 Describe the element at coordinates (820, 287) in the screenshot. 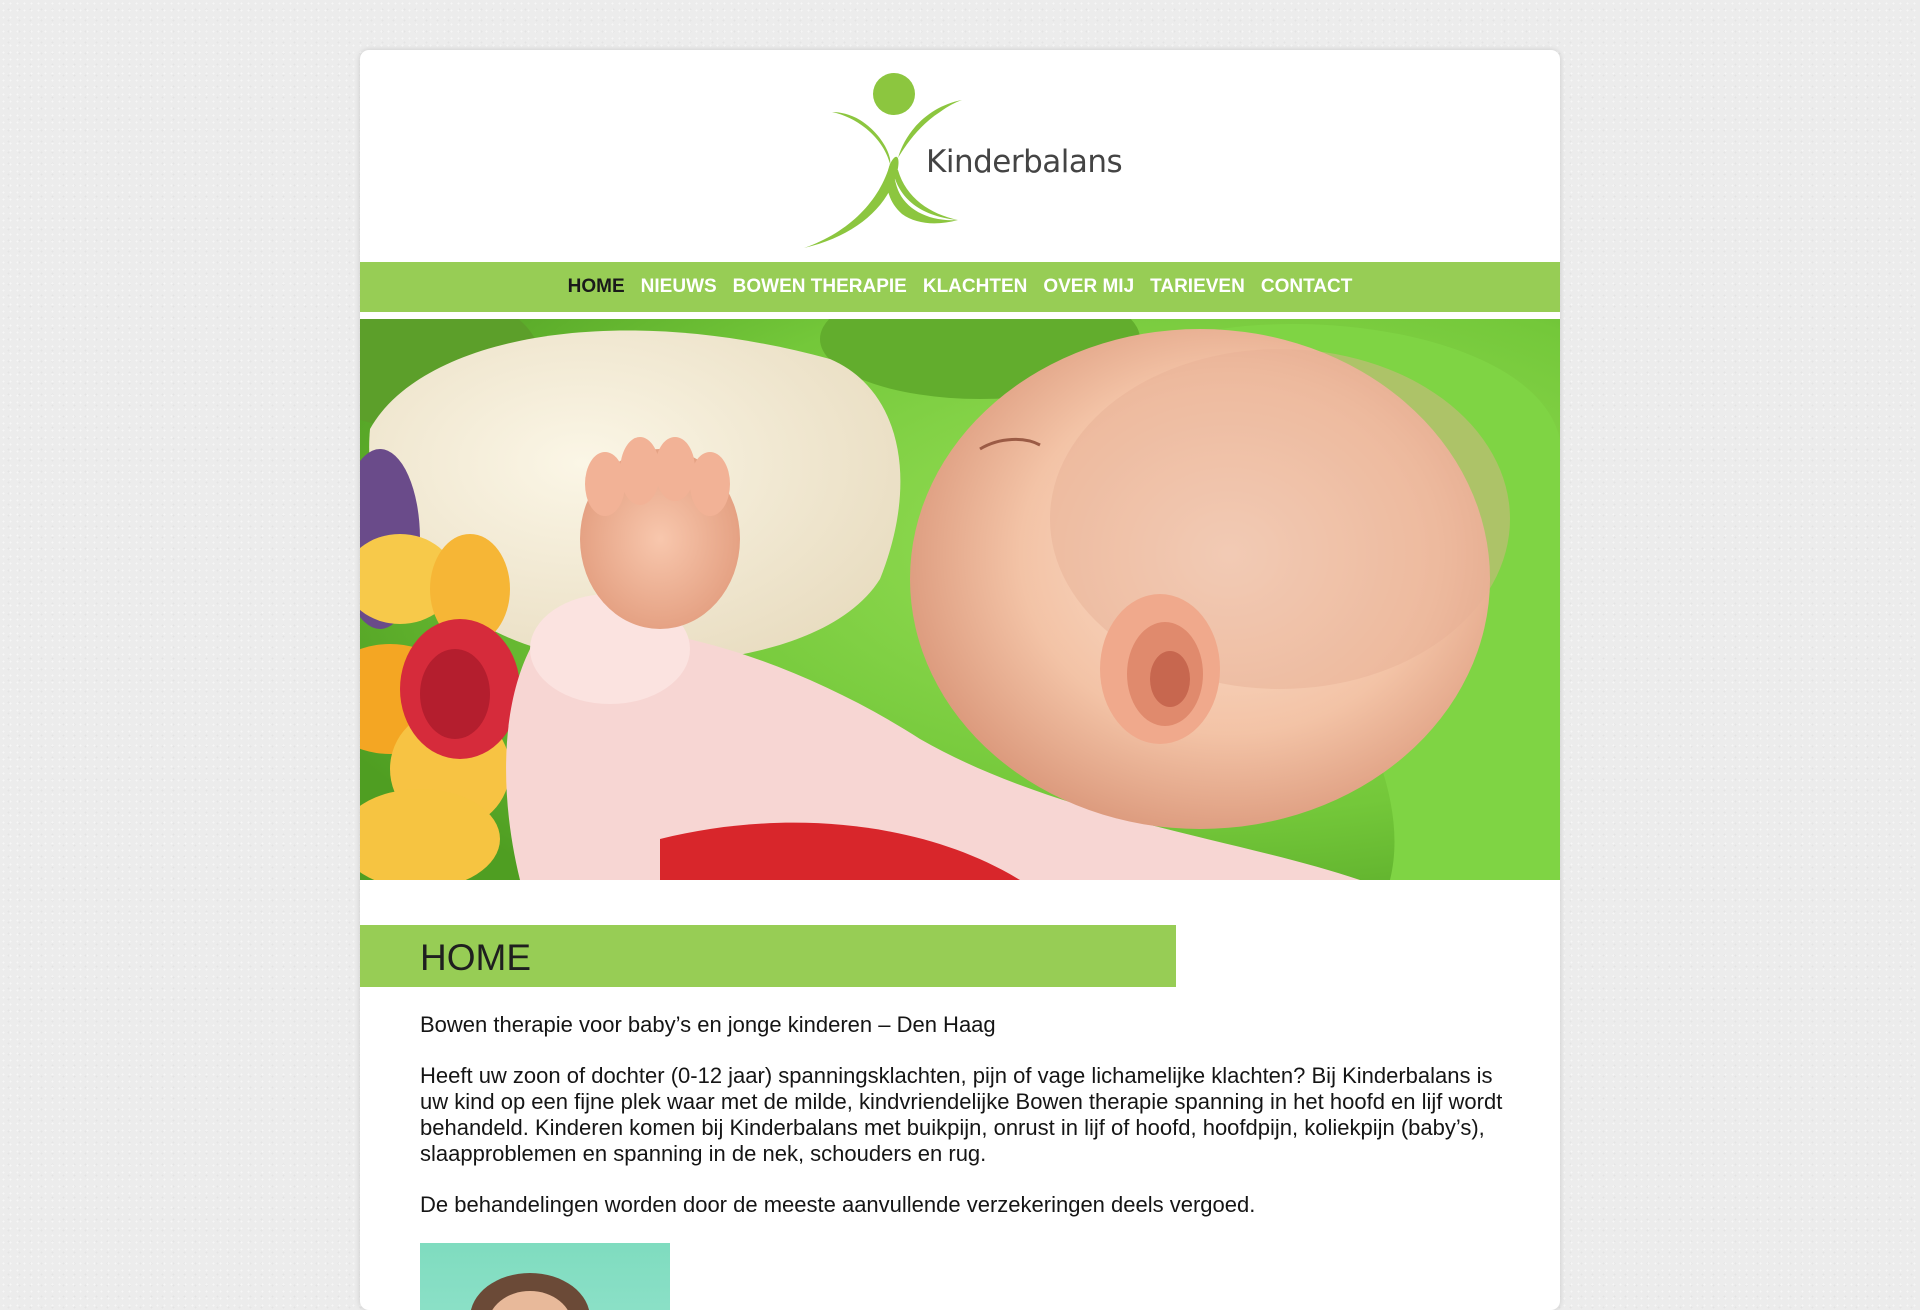

I see `nav-item-bowen-therapie: BOWEN THERAPIE` at that location.